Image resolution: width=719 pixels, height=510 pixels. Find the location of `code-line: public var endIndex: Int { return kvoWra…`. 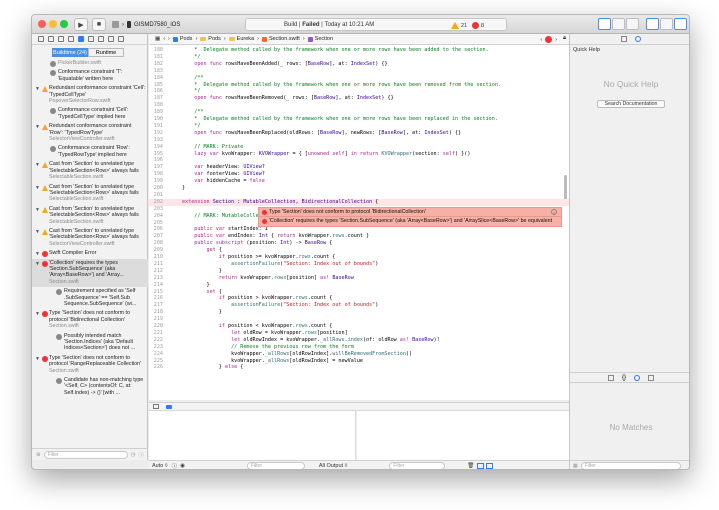

code-line: public var endIndex: Int { return kvoWra… is located at coordinates (275, 236).